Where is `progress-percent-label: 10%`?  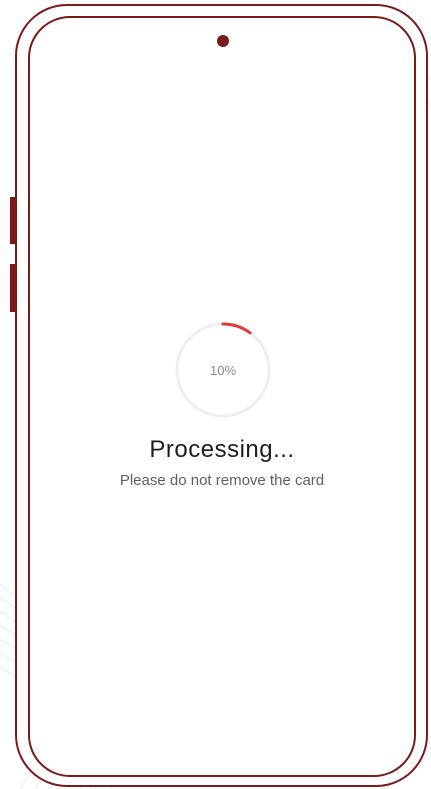 progress-percent-label: 10% is located at coordinates (223, 370).